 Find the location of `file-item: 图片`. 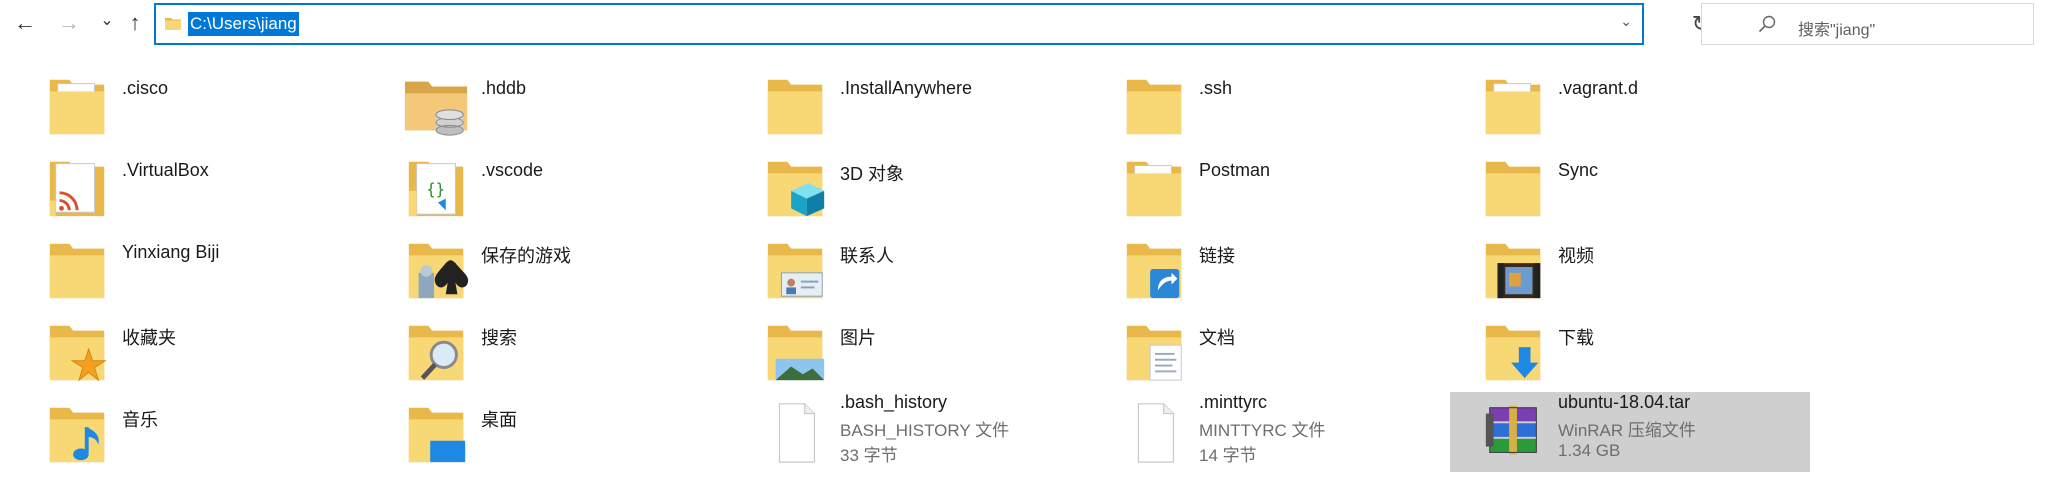

file-item: 图片 is located at coordinates (921, 351).